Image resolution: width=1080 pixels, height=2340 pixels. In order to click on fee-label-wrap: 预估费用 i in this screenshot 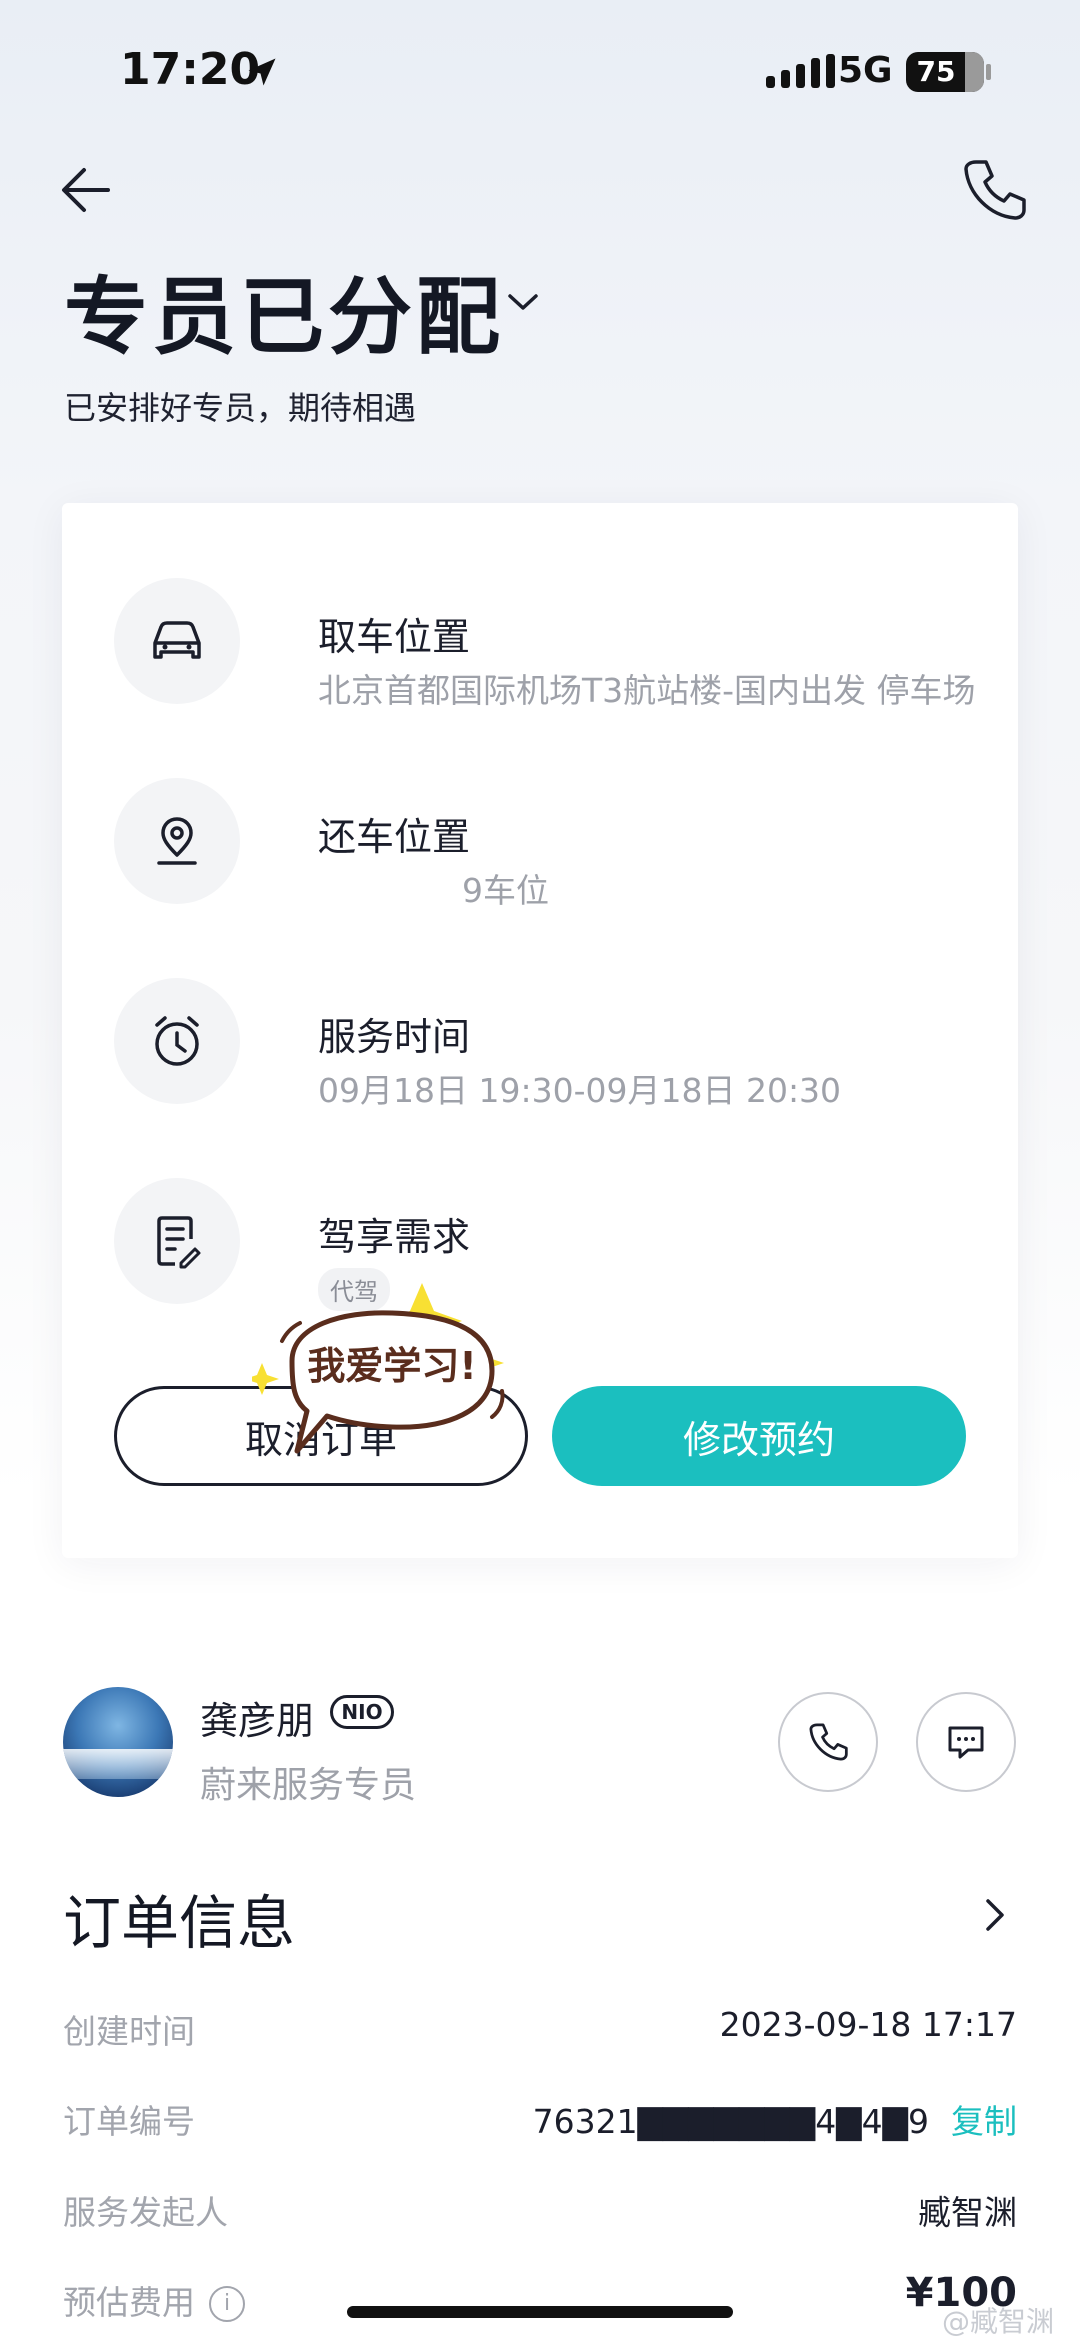, I will do `click(154, 2300)`.